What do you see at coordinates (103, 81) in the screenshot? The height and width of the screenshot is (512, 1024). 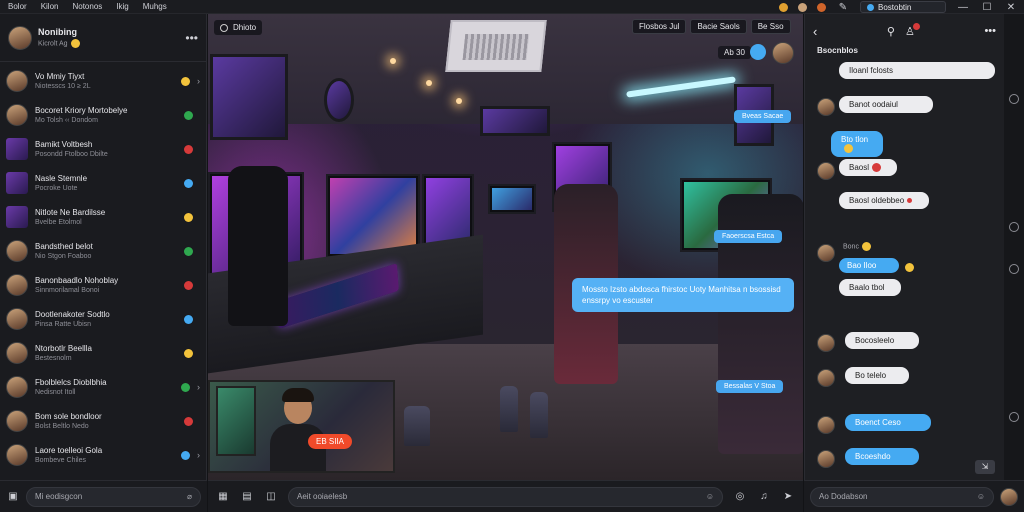 I see `chat-list-item: Vo Mmiy Tiyxt Niotesscs 10 ≥ 2L ›` at bounding box center [103, 81].